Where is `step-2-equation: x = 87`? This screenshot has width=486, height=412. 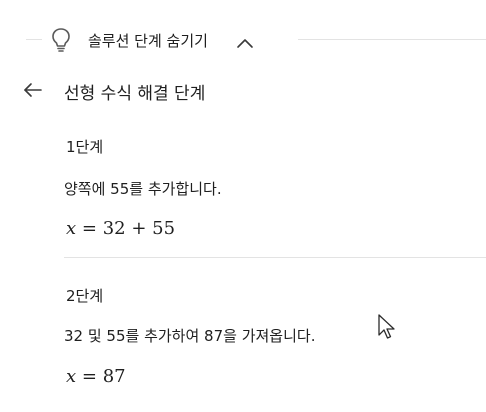
step-2-equation: x = 87 is located at coordinates (96, 376).